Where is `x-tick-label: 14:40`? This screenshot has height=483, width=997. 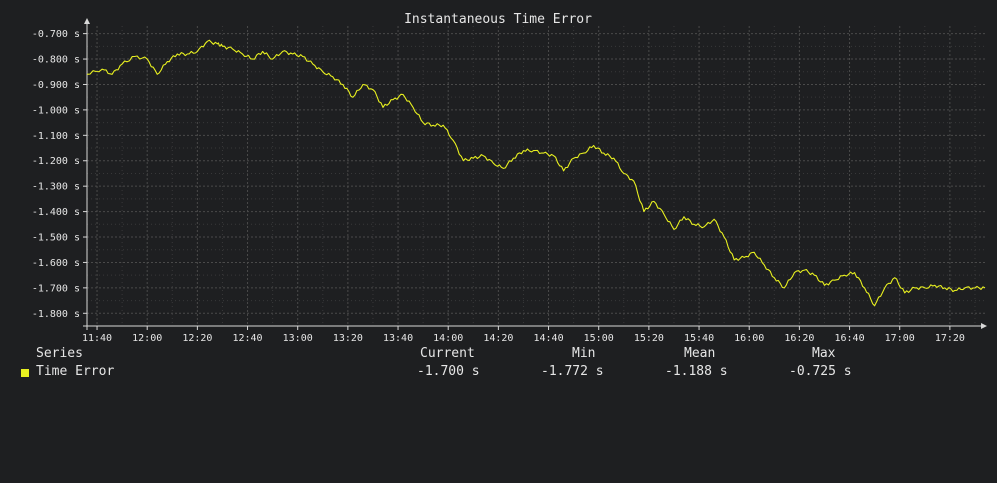 x-tick-label: 14:40 is located at coordinates (548, 338).